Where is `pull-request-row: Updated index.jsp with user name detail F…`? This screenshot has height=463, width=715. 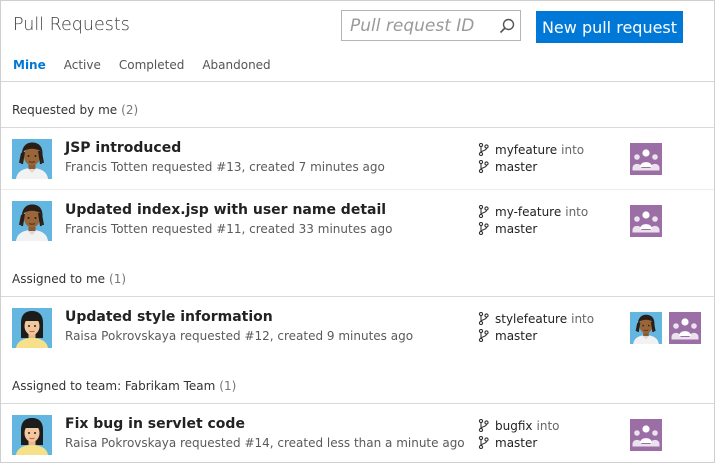 pull-request-row: Updated index.jsp with user name detail F… is located at coordinates (357, 220).